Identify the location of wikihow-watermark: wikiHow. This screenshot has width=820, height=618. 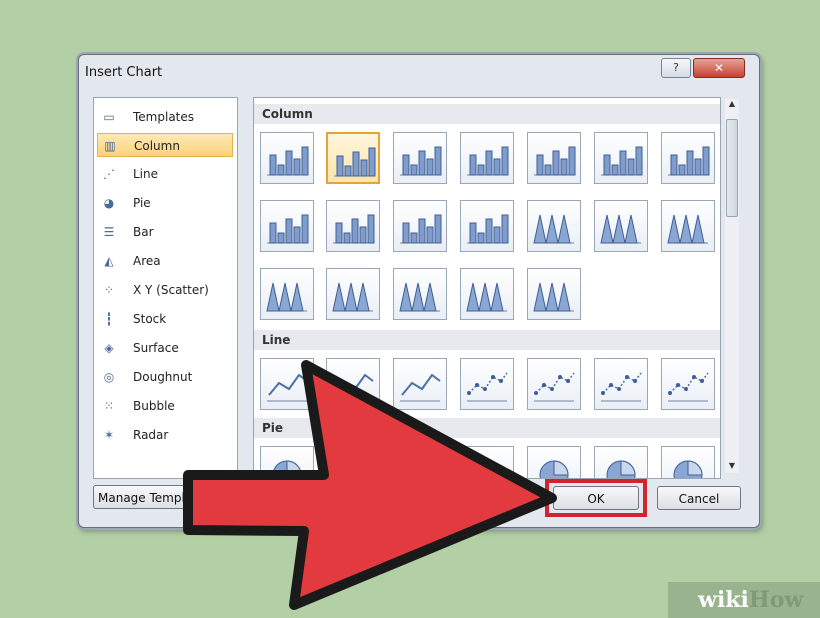
(744, 600).